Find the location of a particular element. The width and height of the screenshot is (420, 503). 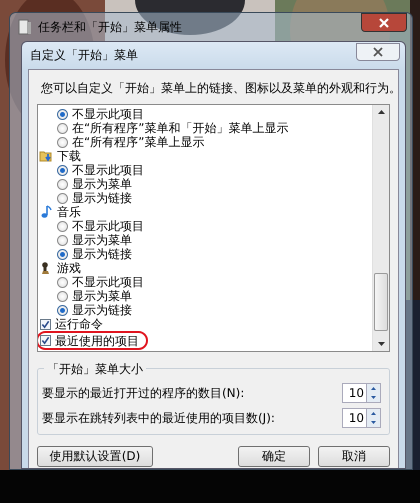

dialog-title: 自定义「开始」菜单 is located at coordinates (84, 55).